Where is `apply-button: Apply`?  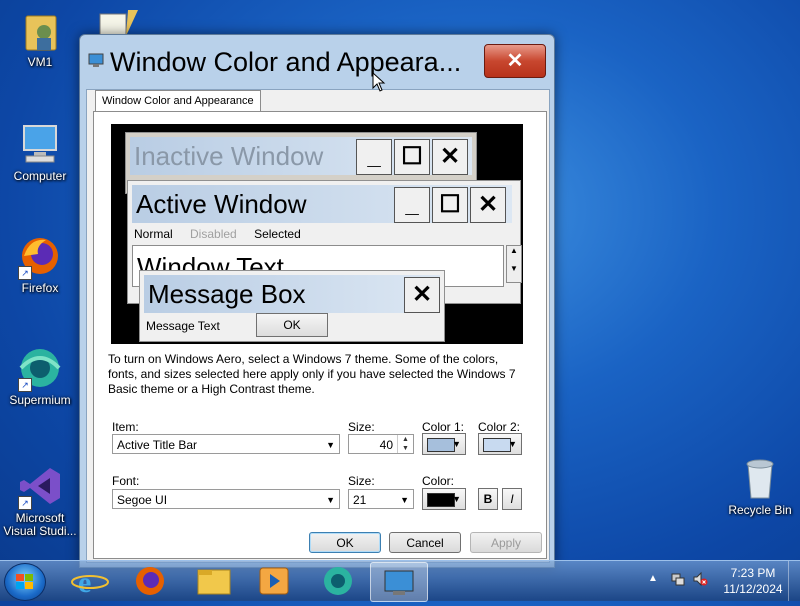
apply-button: Apply is located at coordinates (506, 542).